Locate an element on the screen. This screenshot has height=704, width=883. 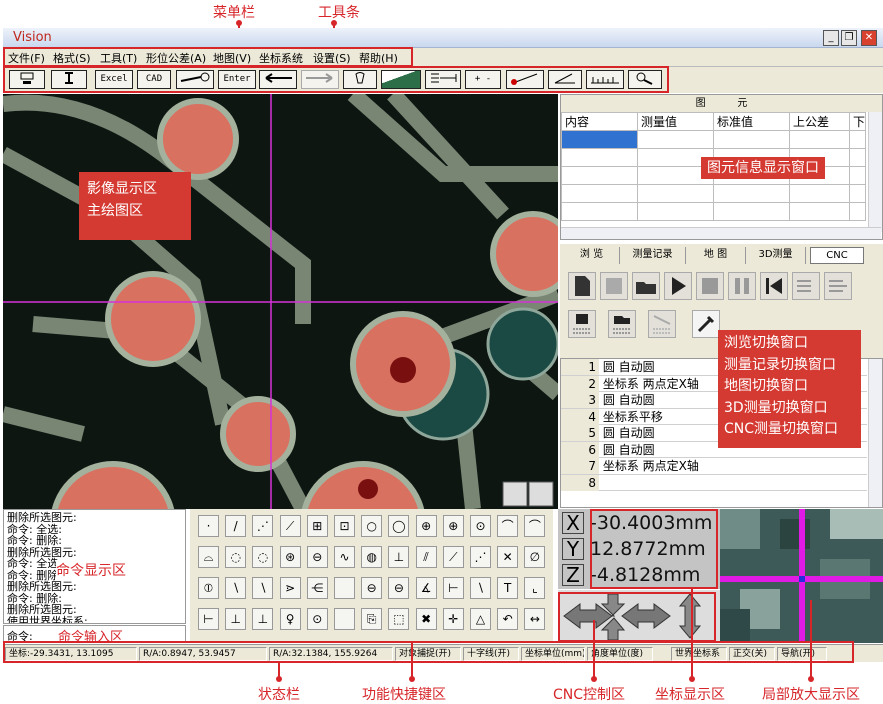
shortcut-concentric-r2-icon: ⋰ is located at coordinates (480, 557).